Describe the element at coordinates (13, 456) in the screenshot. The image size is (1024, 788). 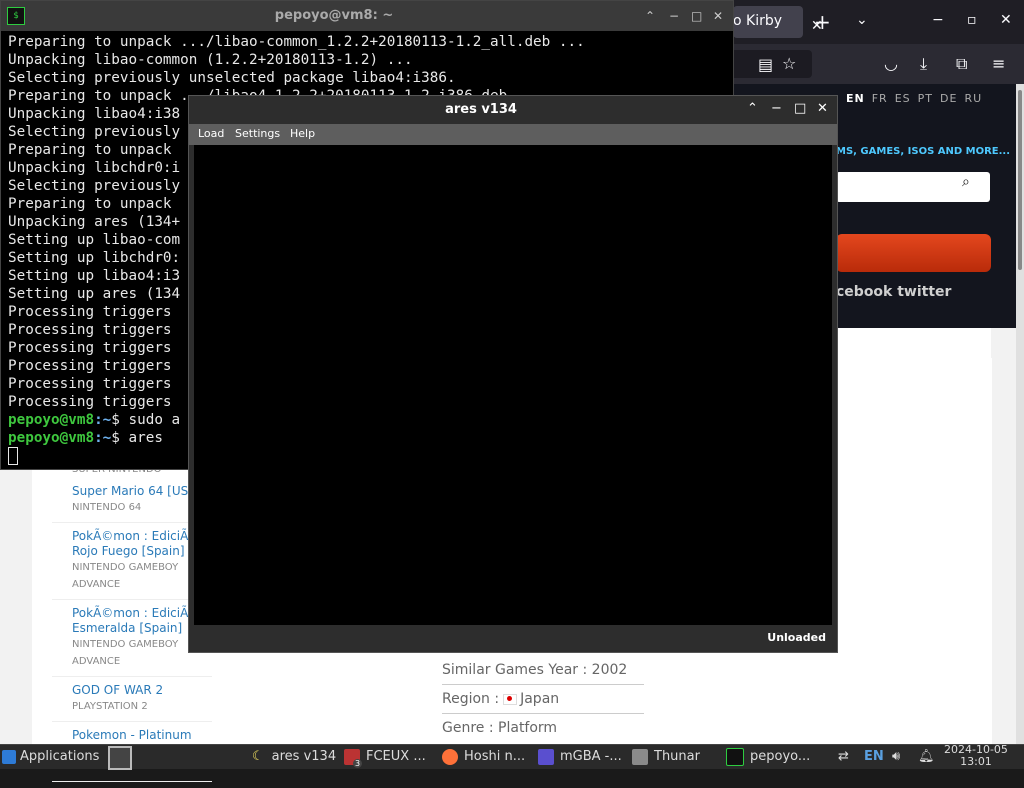
I see `terminal-cursor` at that location.